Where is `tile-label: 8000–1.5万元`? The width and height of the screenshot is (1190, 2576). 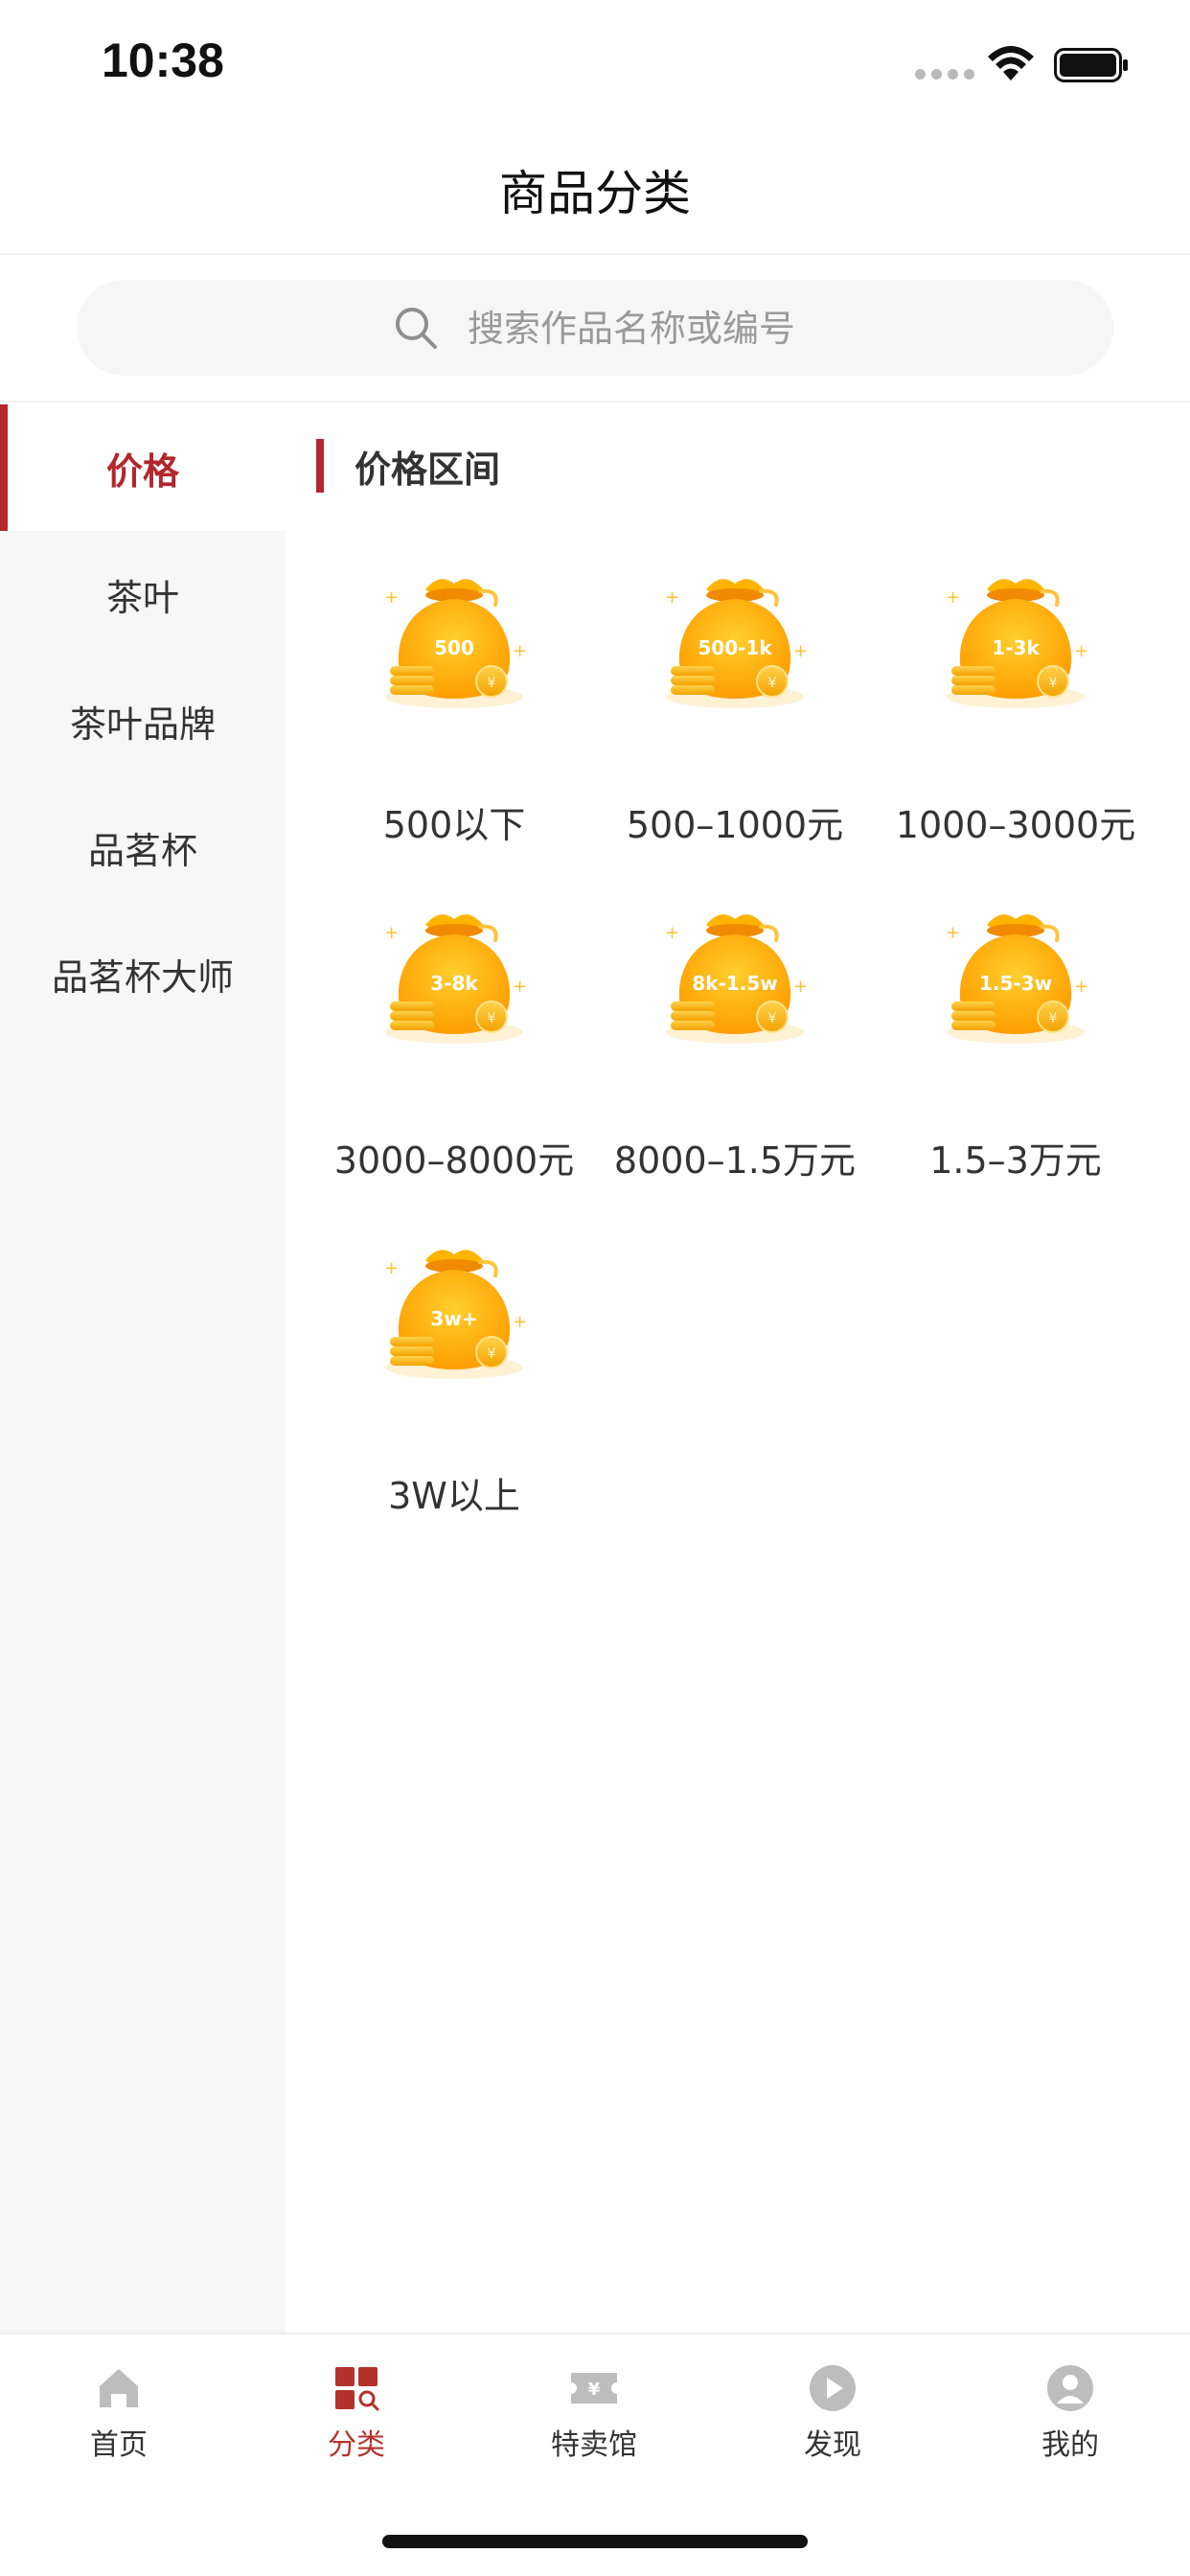 tile-label: 8000–1.5万元 is located at coordinates (735, 1160).